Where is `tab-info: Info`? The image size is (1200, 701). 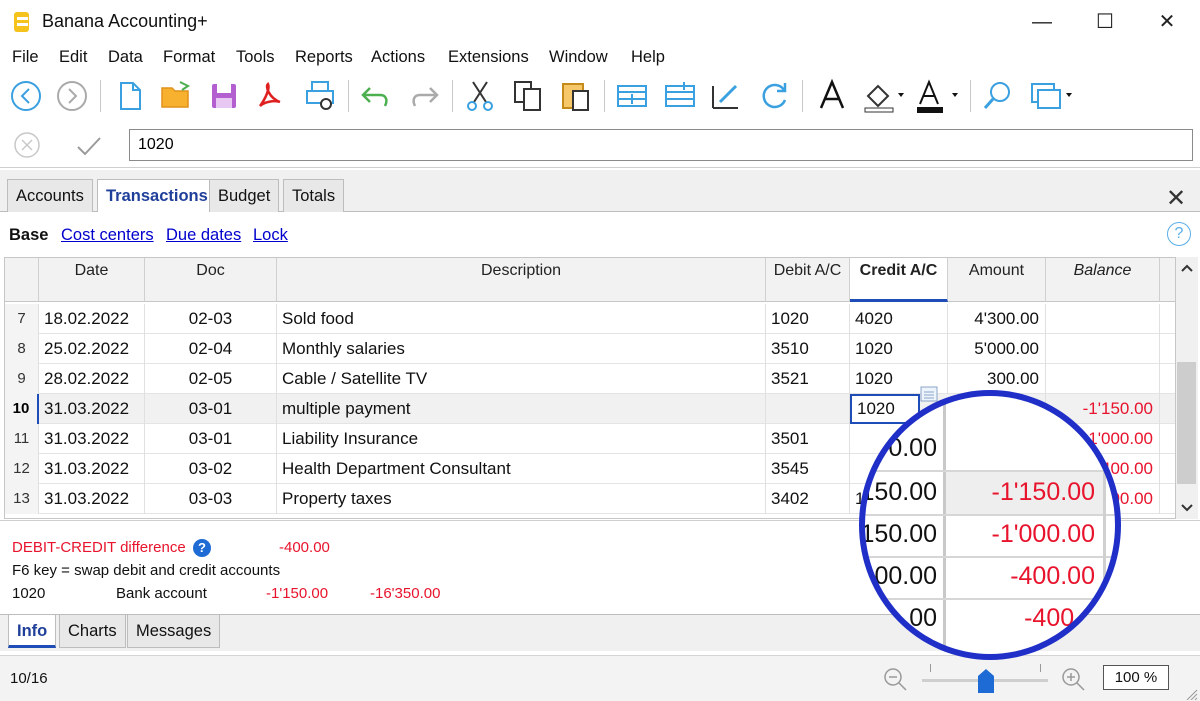 tab-info: Info is located at coordinates (32, 631).